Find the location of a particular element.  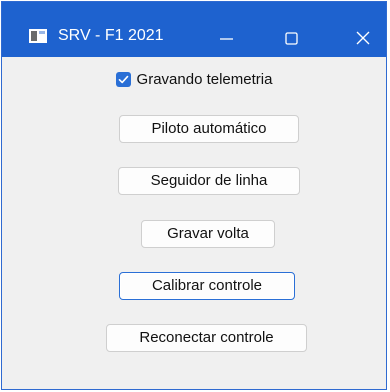

record-lap-button: Gravar volta is located at coordinates (208, 234).